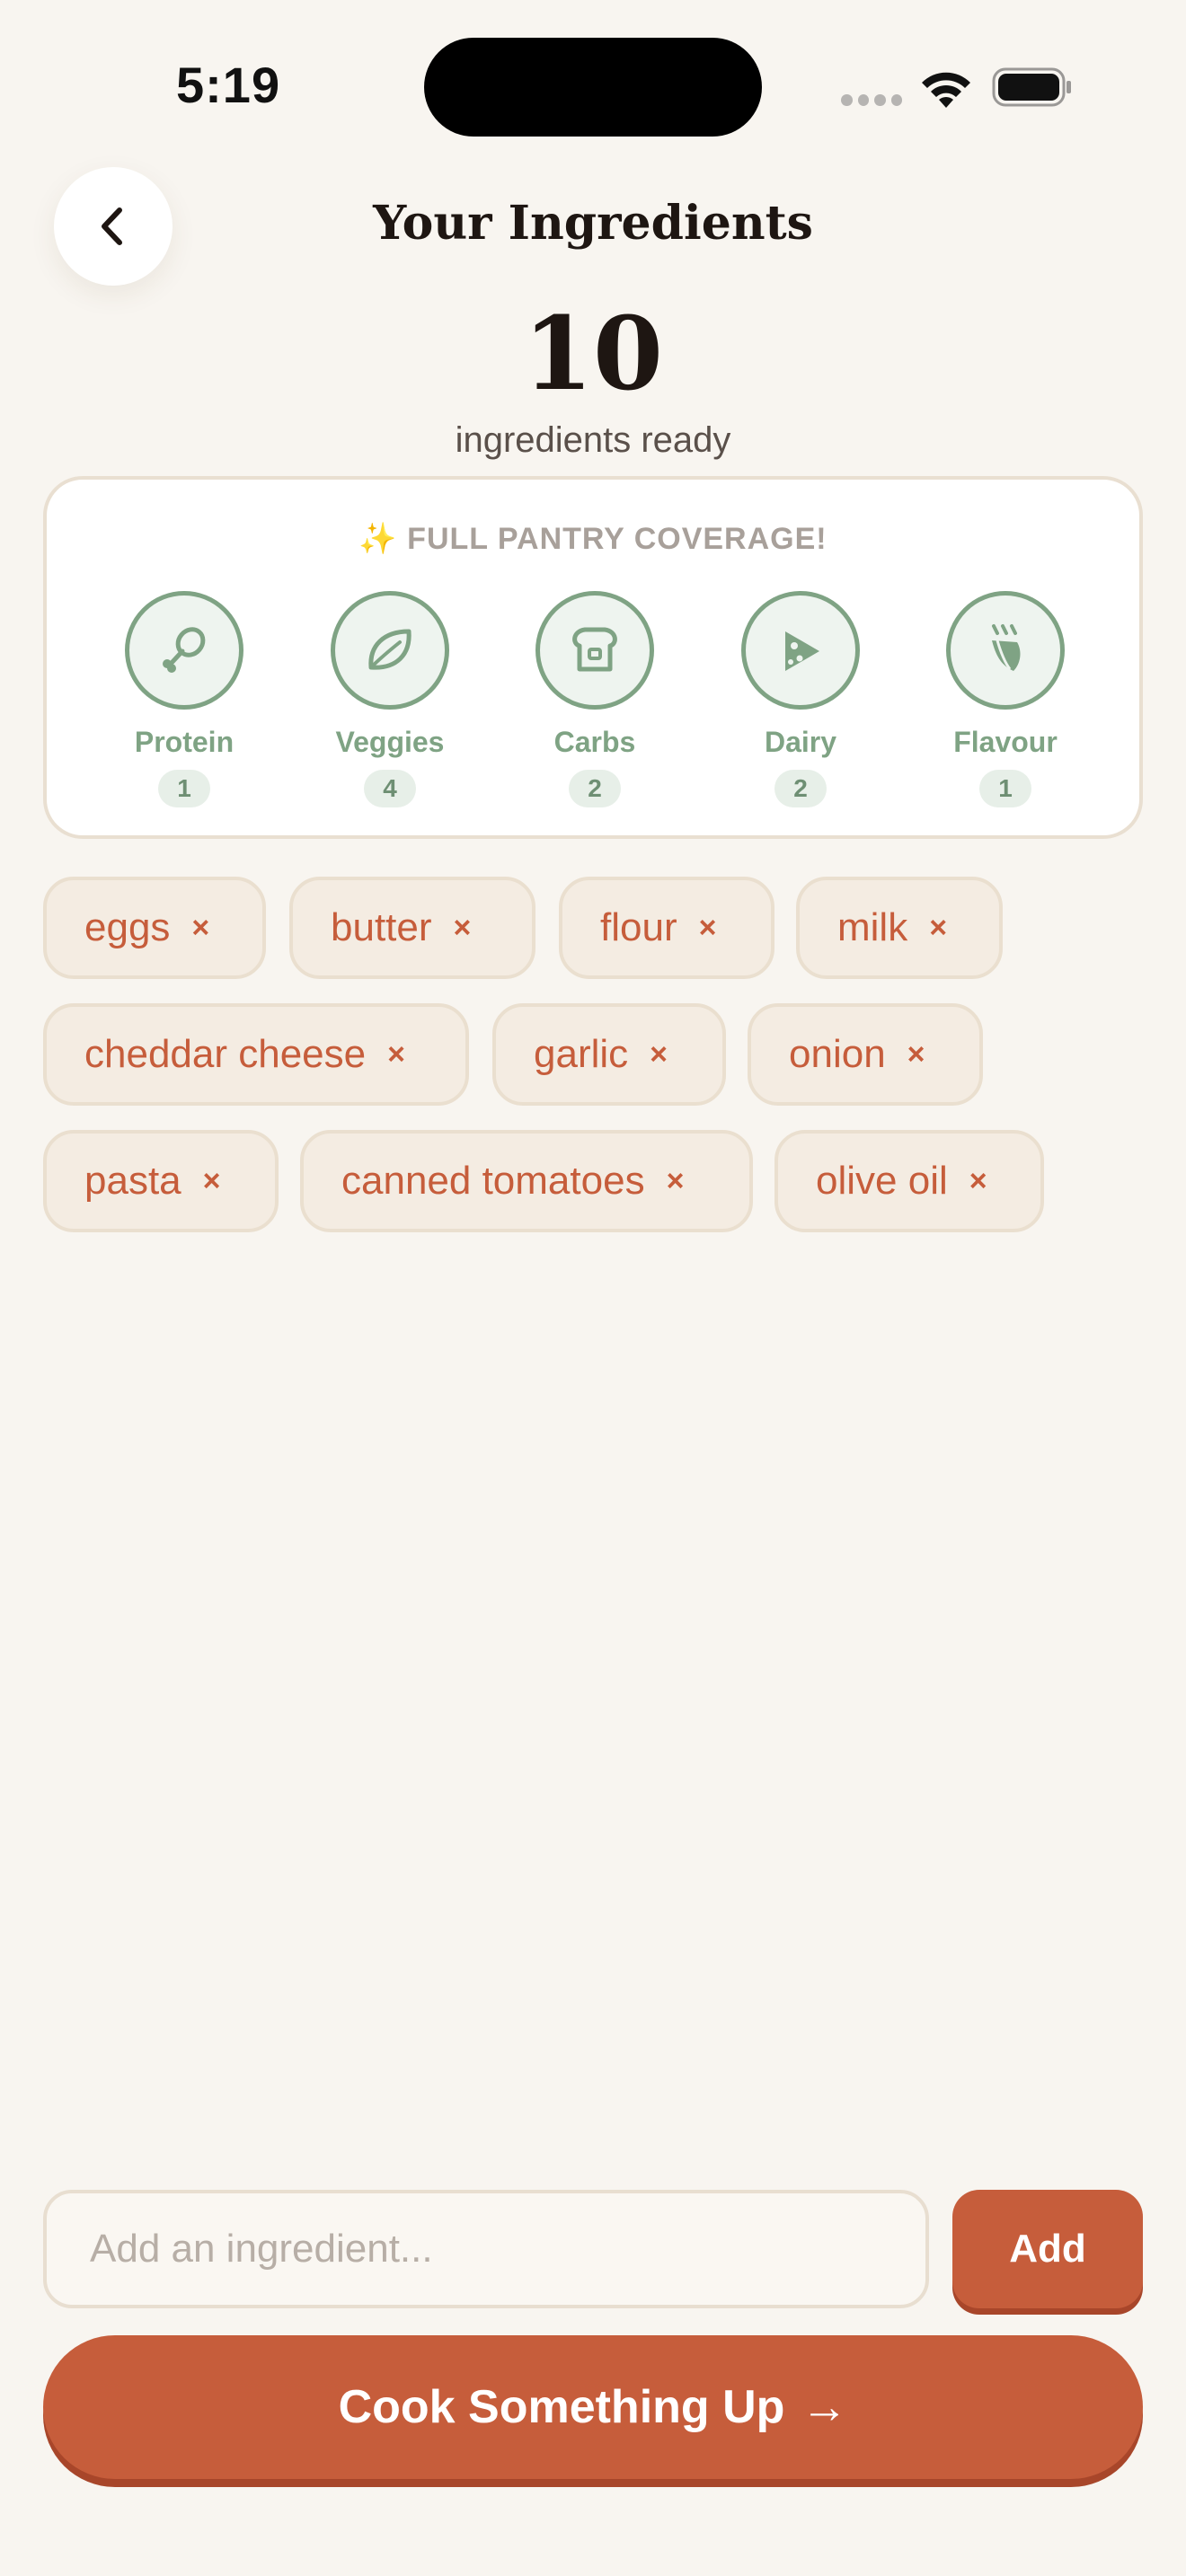  I want to click on ingredient-chip: olive oil ×, so click(909, 1181).